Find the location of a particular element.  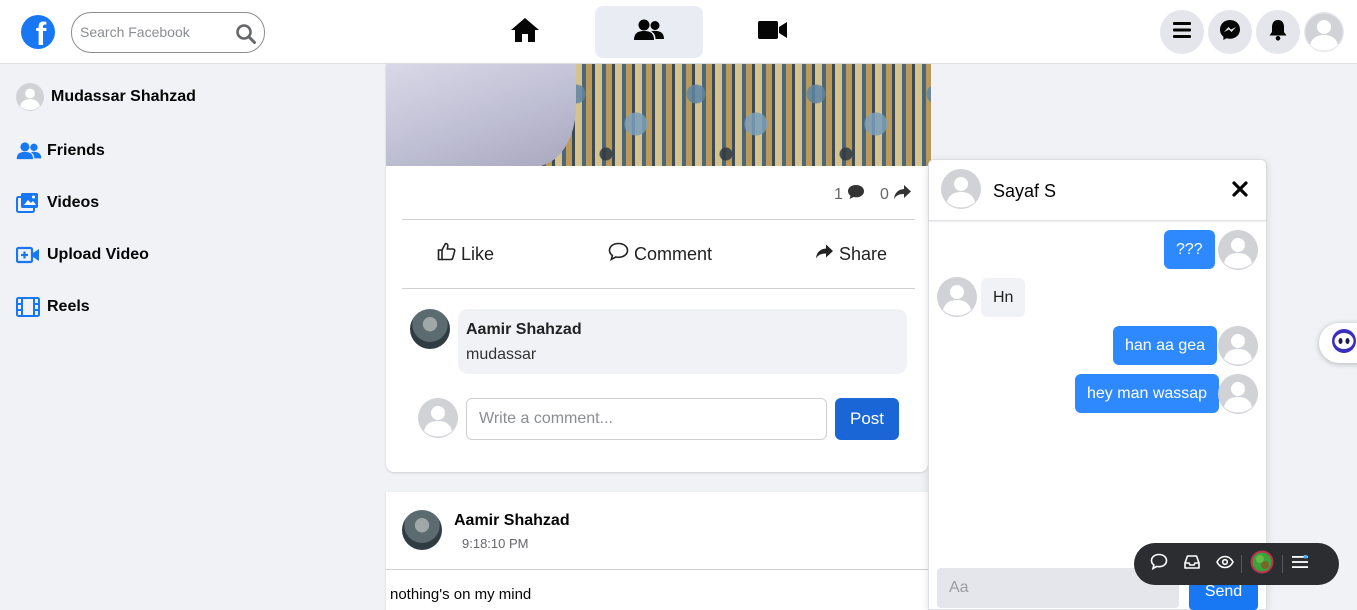

share-icon is located at coordinates (824, 254).